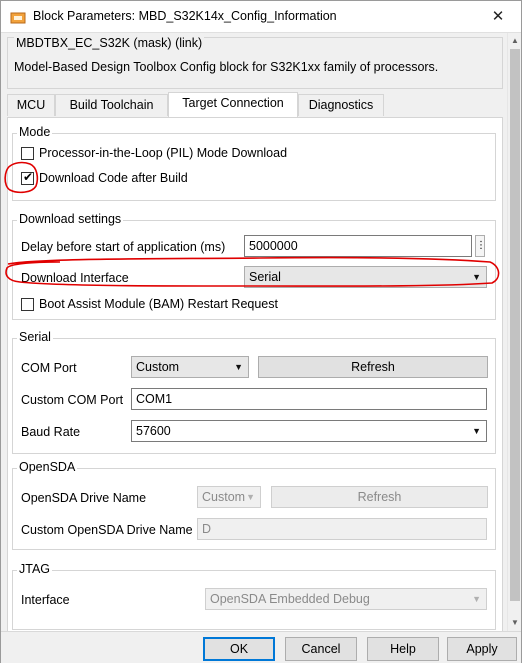  What do you see at coordinates (111, 105) in the screenshot?
I see `tab-build-toolchain: Build Toolchain` at bounding box center [111, 105].